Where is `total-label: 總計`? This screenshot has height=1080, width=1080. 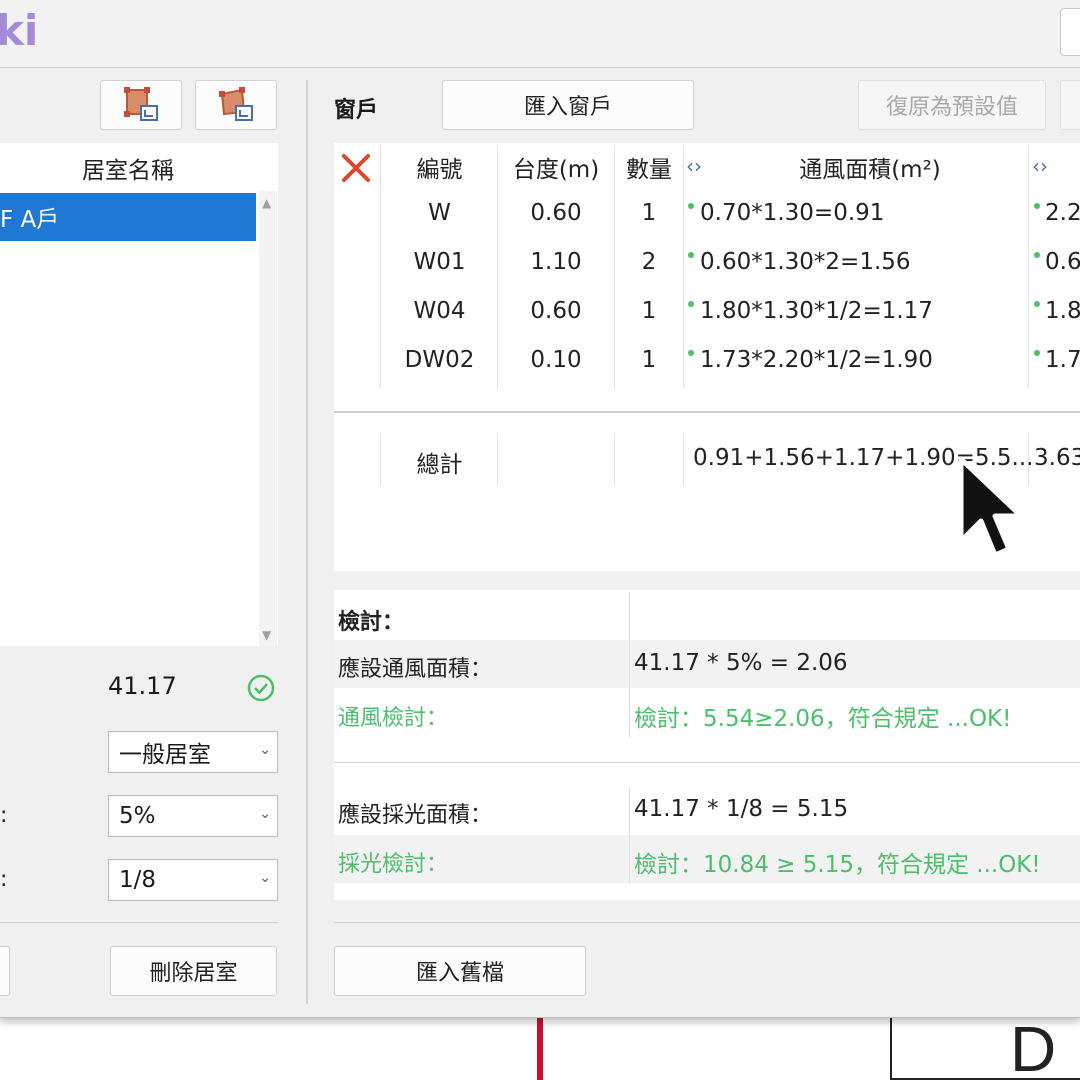
total-label: 總計 is located at coordinates (439, 465).